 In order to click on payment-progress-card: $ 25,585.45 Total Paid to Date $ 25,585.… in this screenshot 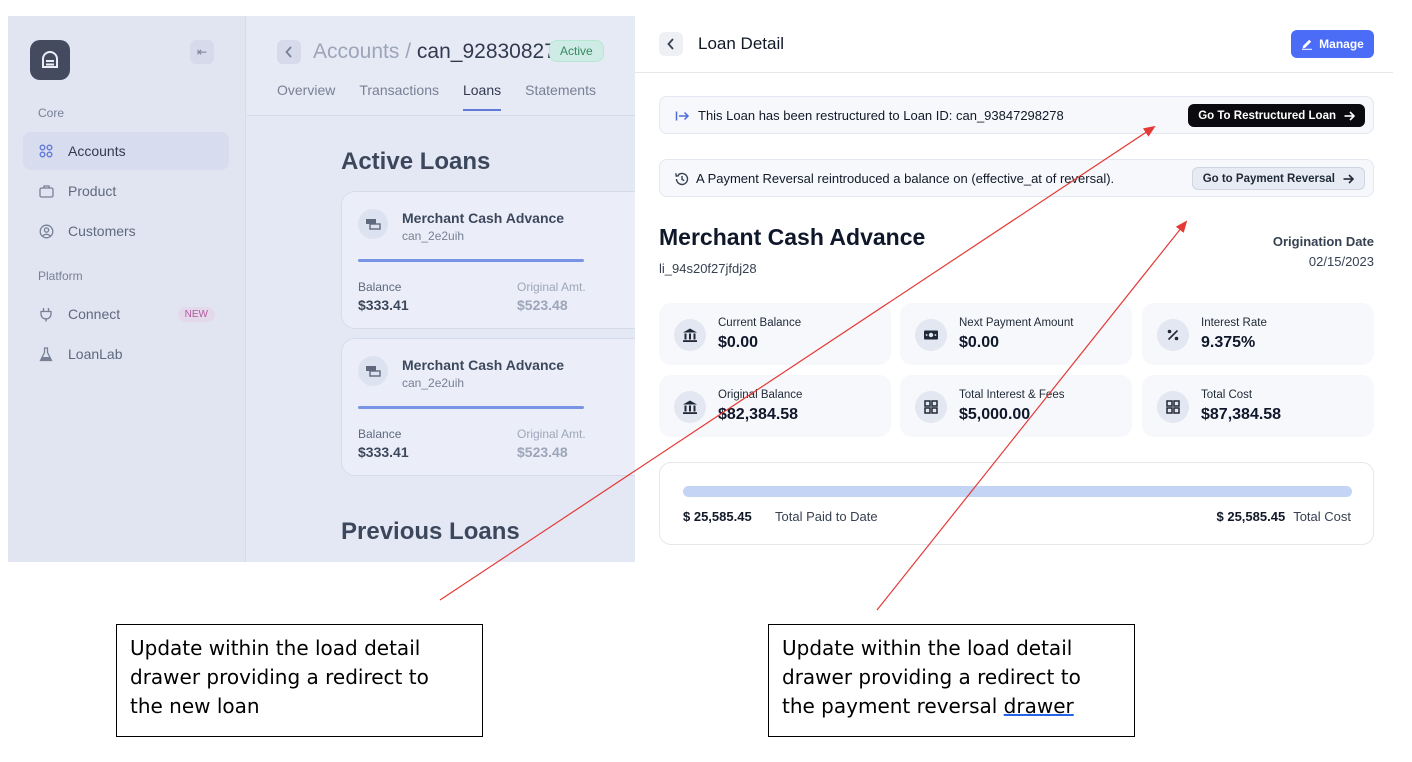, I will do `click(1016, 503)`.